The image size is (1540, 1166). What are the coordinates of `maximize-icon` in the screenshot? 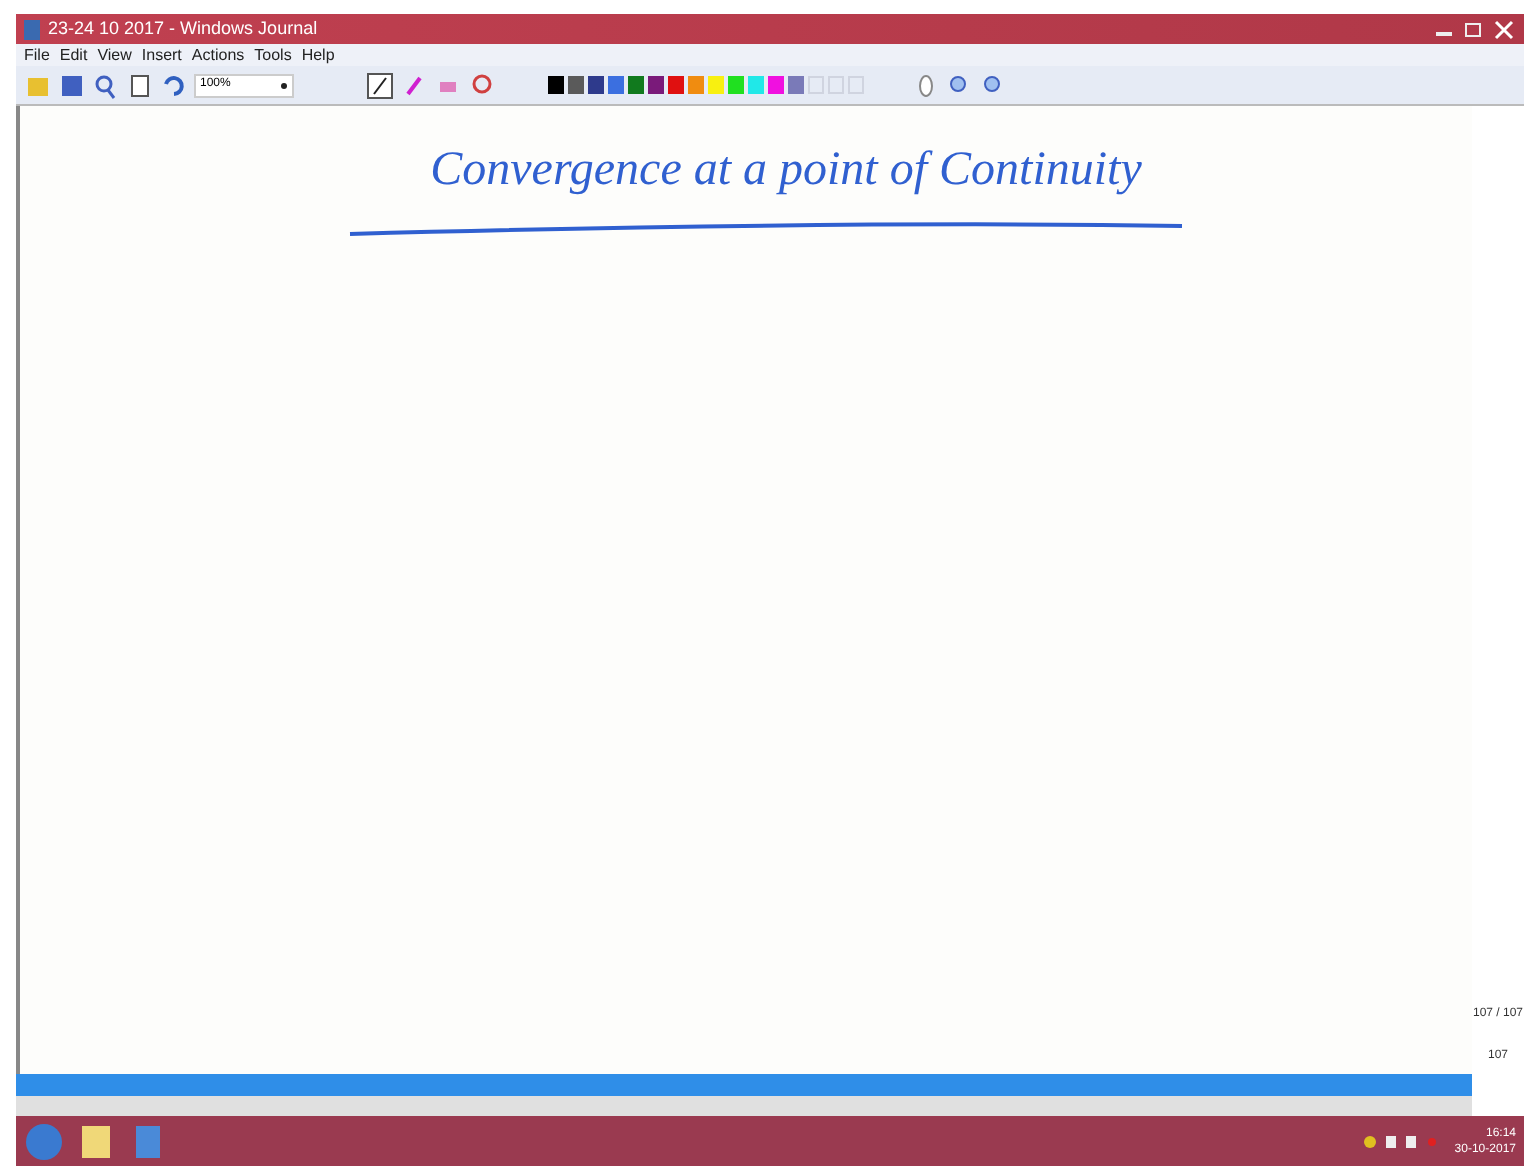 It's located at (1474, 29).